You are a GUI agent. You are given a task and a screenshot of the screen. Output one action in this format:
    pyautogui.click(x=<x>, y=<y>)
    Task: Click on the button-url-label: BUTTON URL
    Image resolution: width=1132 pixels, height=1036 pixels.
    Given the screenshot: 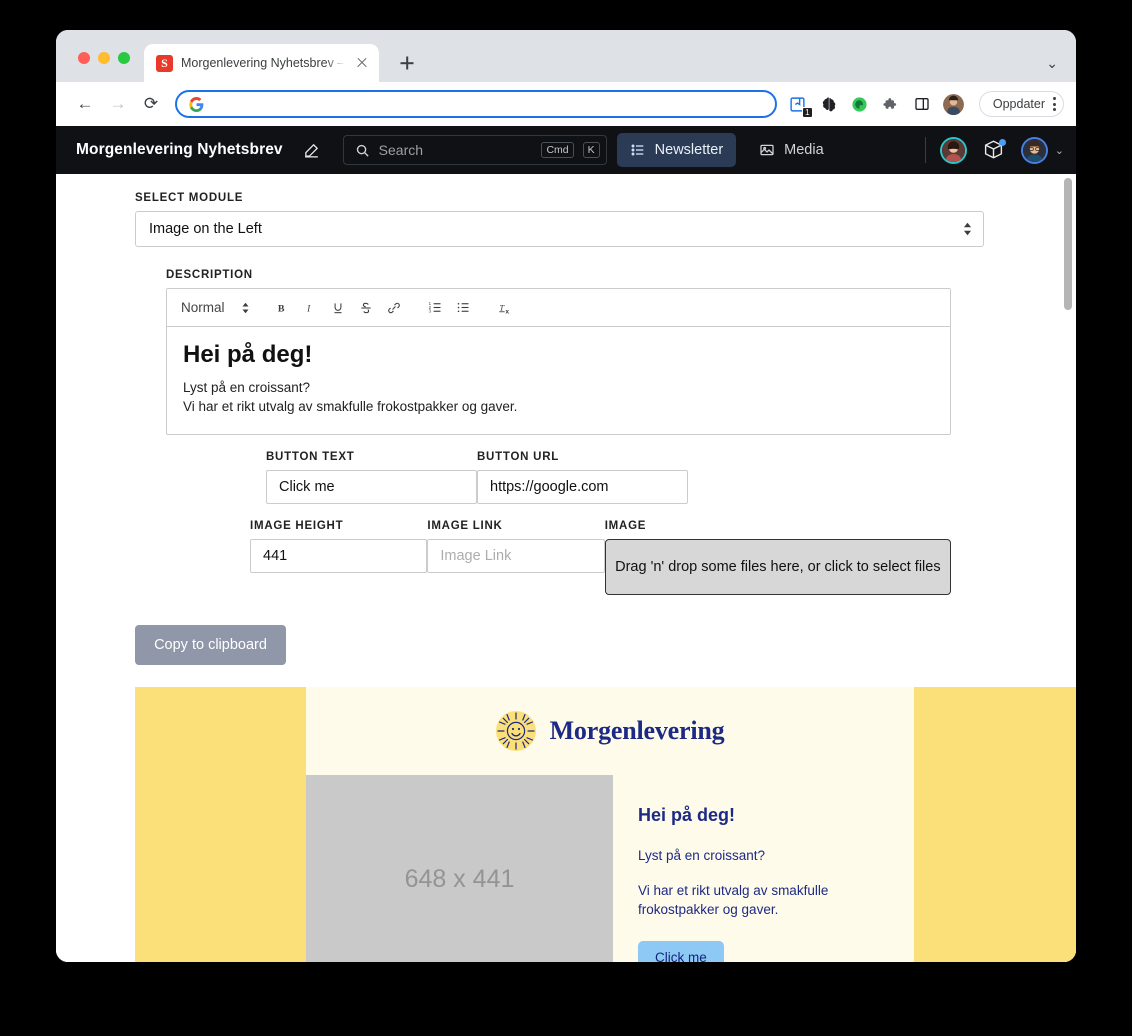 What is the action you would take?
    pyautogui.click(x=518, y=457)
    